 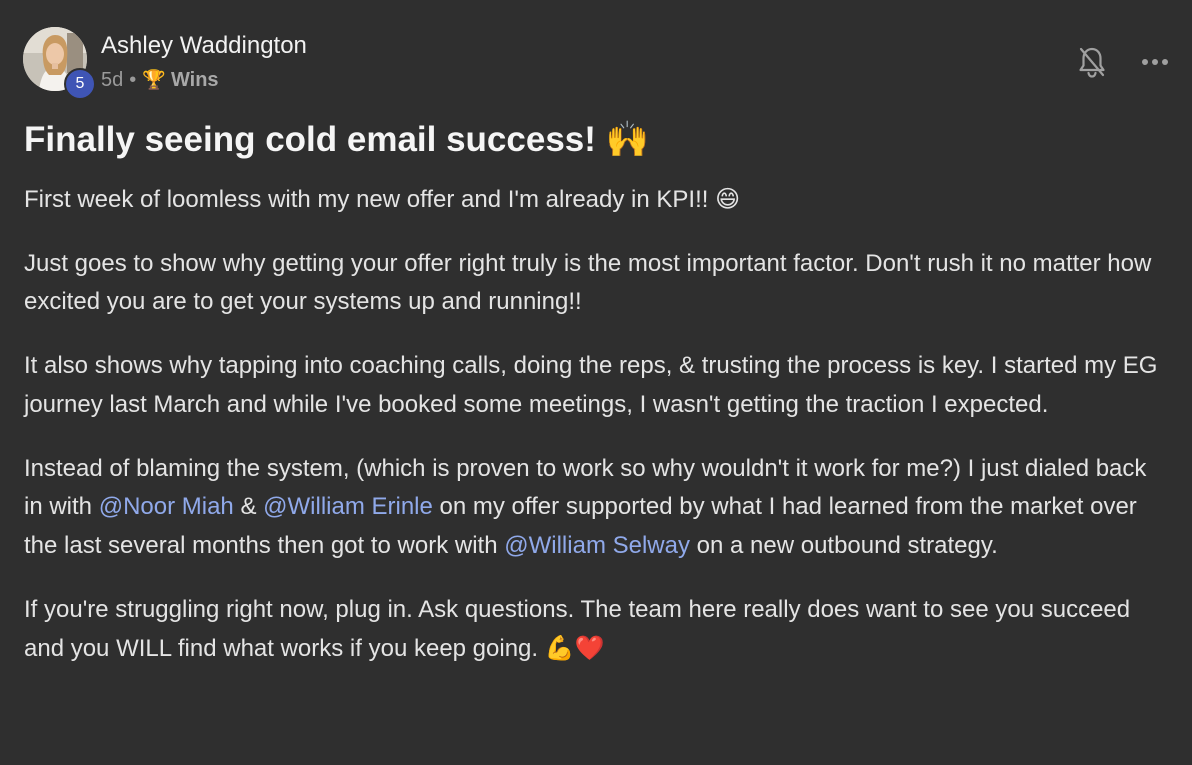 What do you see at coordinates (248, 507) in the screenshot?
I see `paragraph-4-text-2: &` at bounding box center [248, 507].